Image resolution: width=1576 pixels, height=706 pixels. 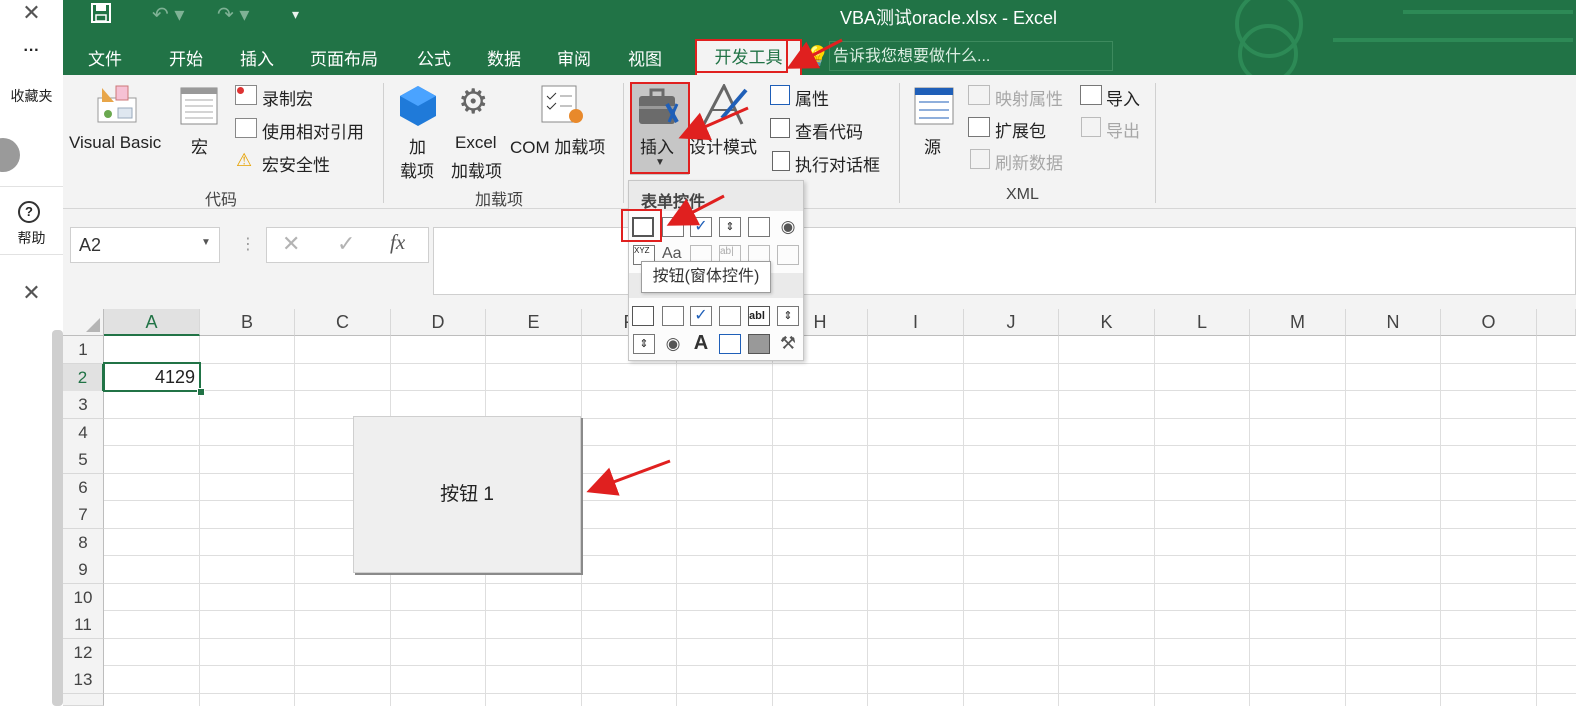 What do you see at coordinates (714, 267) in the screenshot?
I see `annotation-arrows` at bounding box center [714, 267].